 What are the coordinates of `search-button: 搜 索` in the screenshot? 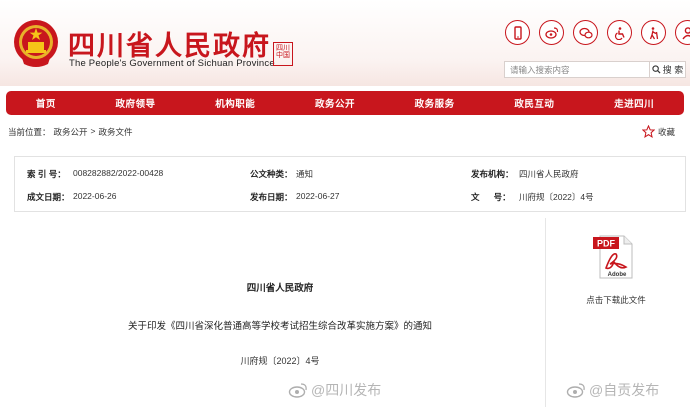 It's located at (668, 69).